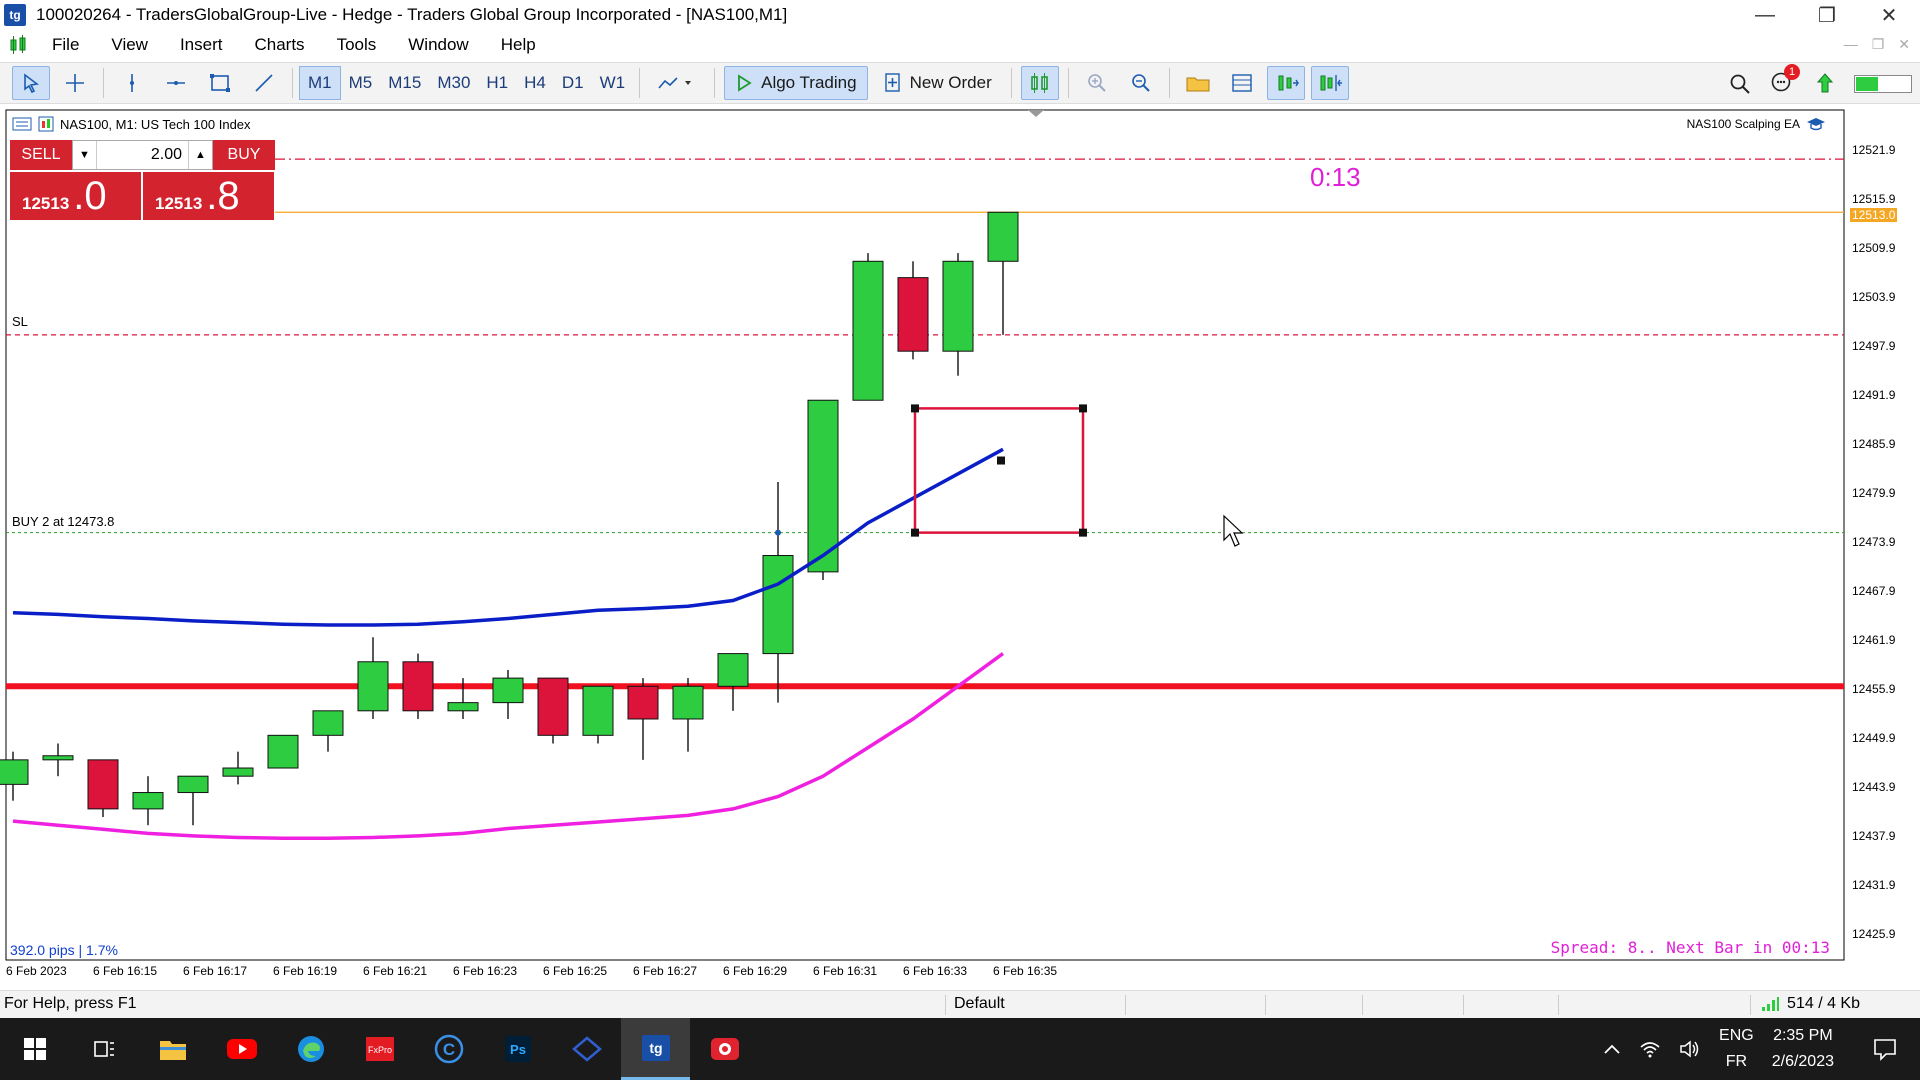 This screenshot has width=1920, height=1080. Describe the element at coordinates (448, 1049) in the screenshot. I see `ccleaner-taskbar-button: C` at that location.